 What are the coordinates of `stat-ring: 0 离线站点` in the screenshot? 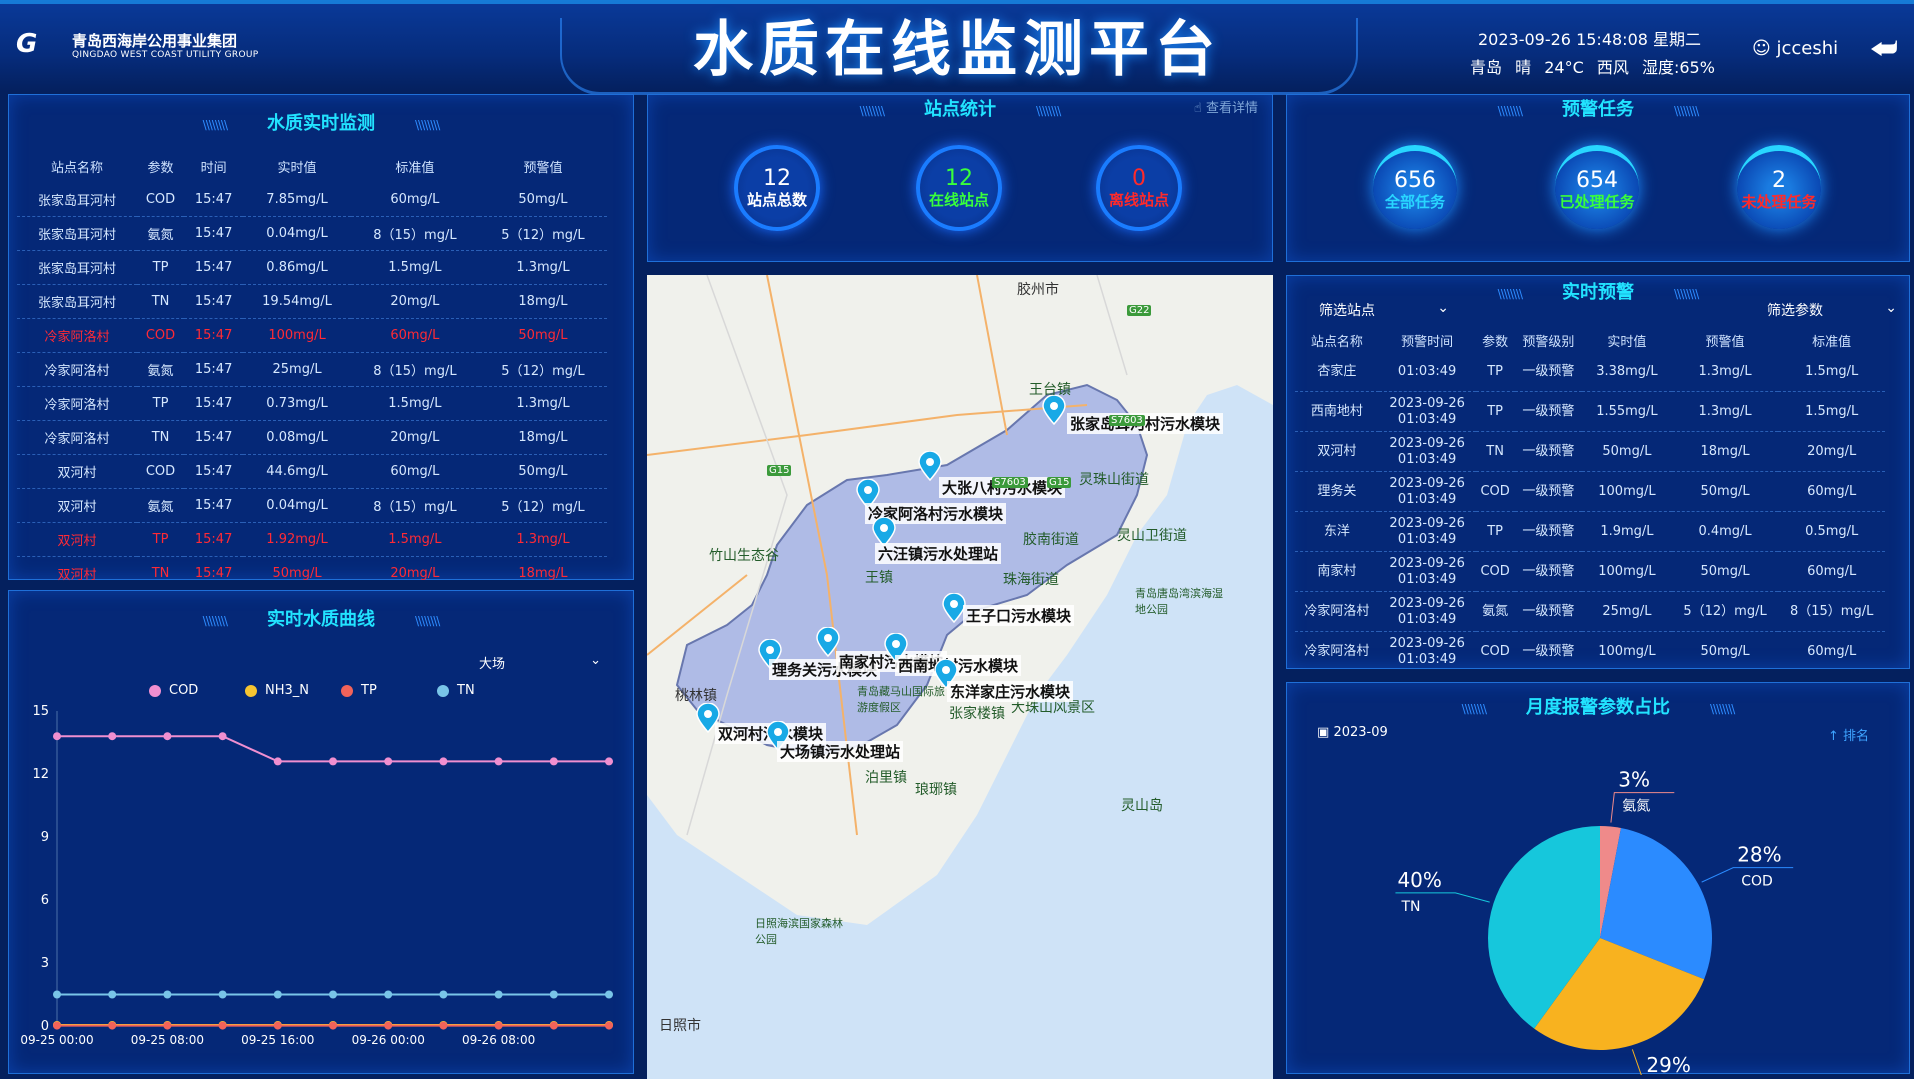 It's located at (1139, 188).